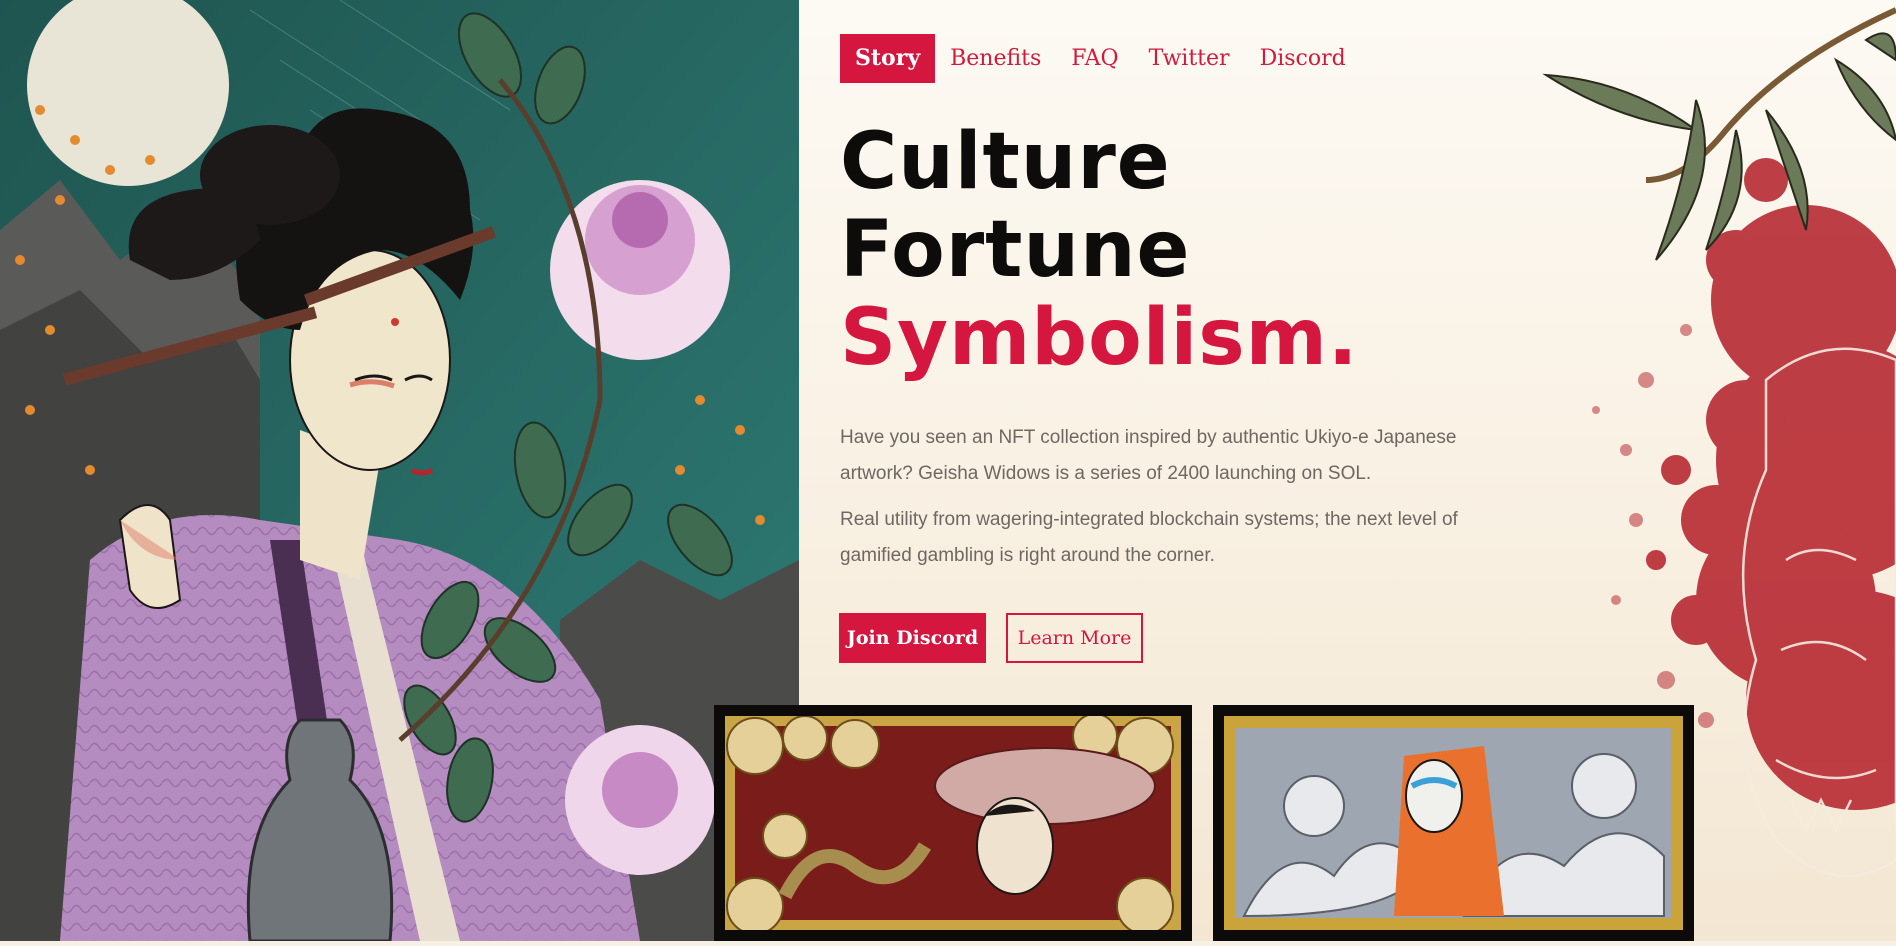 The height and width of the screenshot is (946, 1896). Describe the element at coordinates (1099, 338) in the screenshot. I see `headline-line-3: Symbolism.` at that location.